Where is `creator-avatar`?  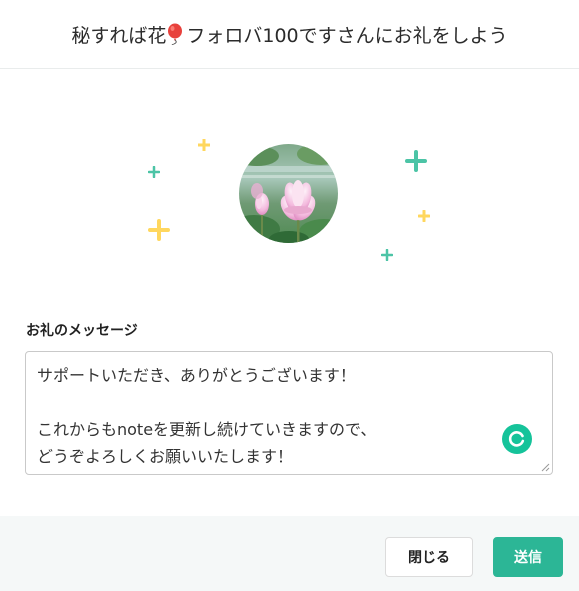 creator-avatar is located at coordinates (288, 193).